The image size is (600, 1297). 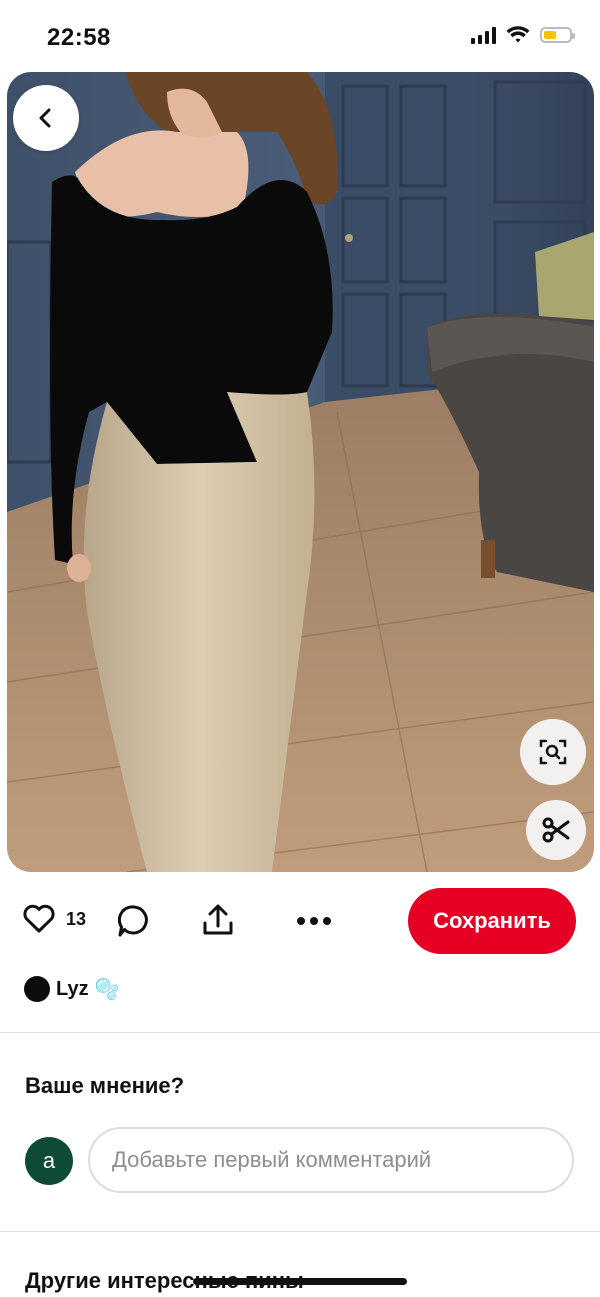 I want to click on upload-icon, so click(x=218, y=919).